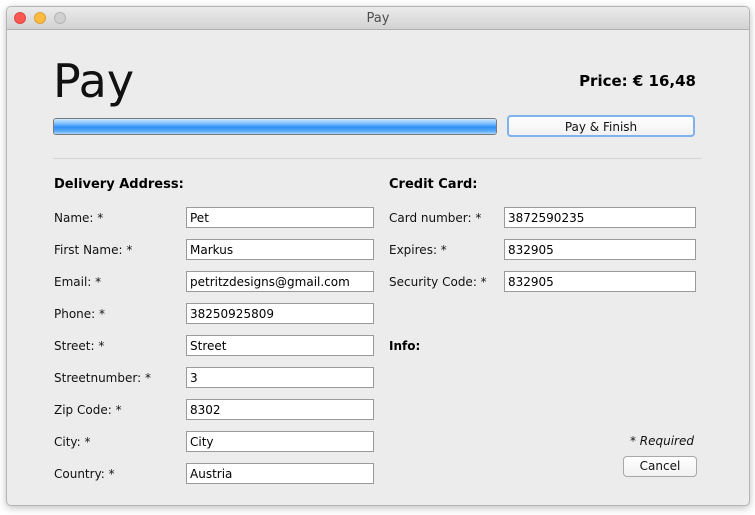 This screenshot has width=755, height=515. Describe the element at coordinates (280, 249) in the screenshot. I see `first-name-field` at that location.